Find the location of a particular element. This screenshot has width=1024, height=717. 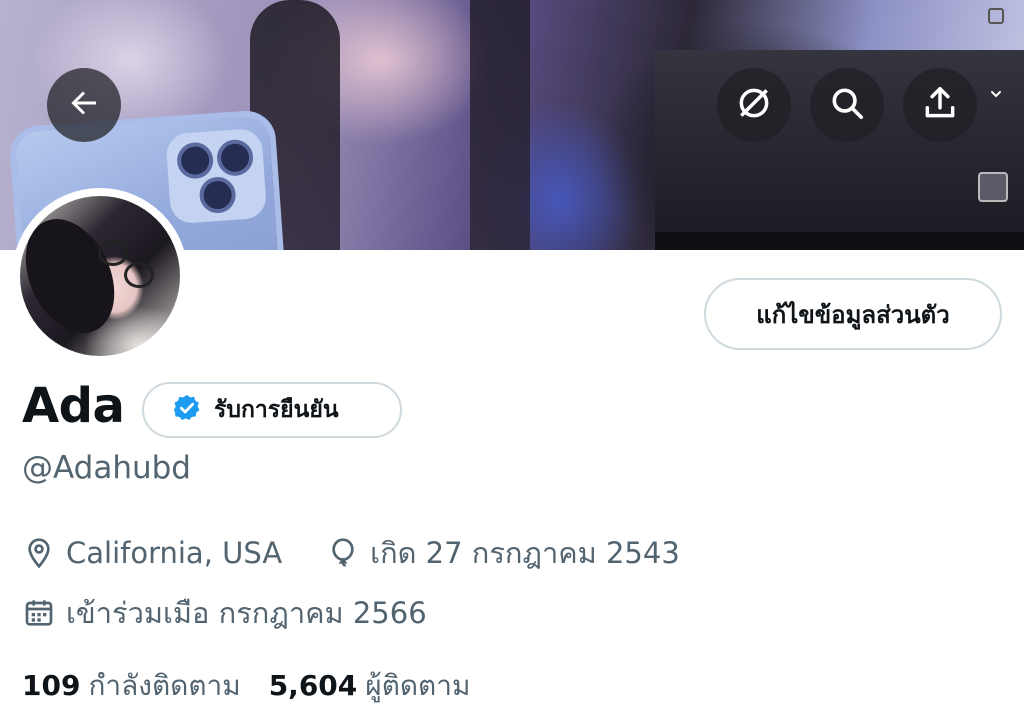

followers-count: 5,604 is located at coordinates (313, 685).